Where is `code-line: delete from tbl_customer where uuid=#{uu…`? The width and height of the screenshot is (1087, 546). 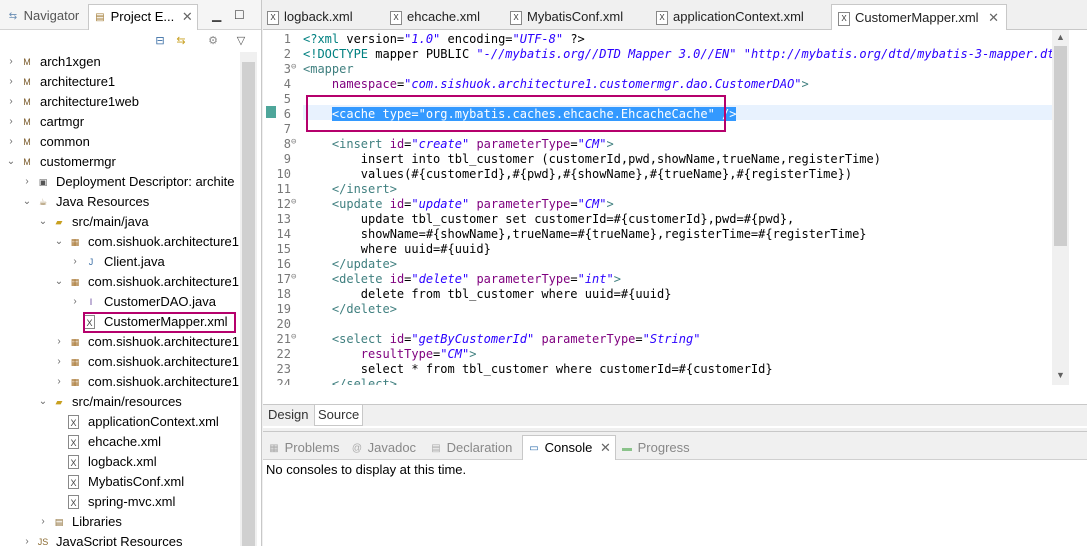
code-line: delete from tbl_customer where uuid=#{uu… is located at coordinates (487, 294).